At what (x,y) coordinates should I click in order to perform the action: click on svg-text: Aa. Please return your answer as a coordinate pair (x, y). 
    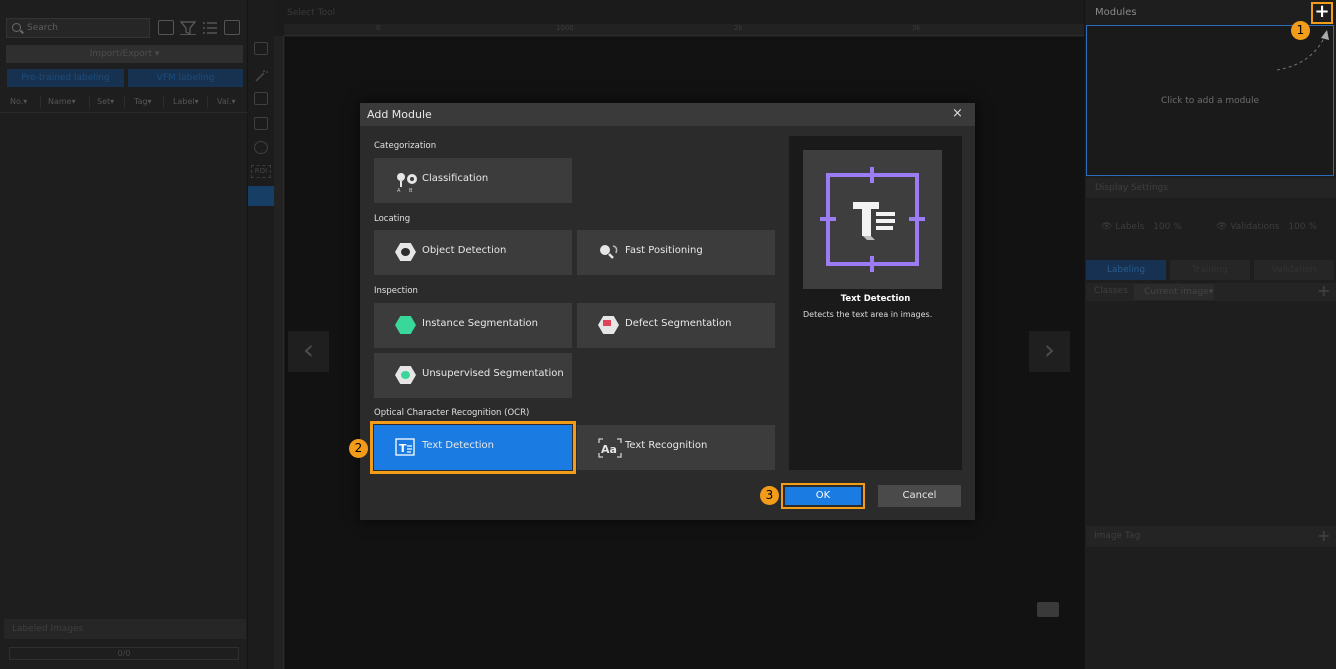
    Looking at the image, I should click on (609, 449).